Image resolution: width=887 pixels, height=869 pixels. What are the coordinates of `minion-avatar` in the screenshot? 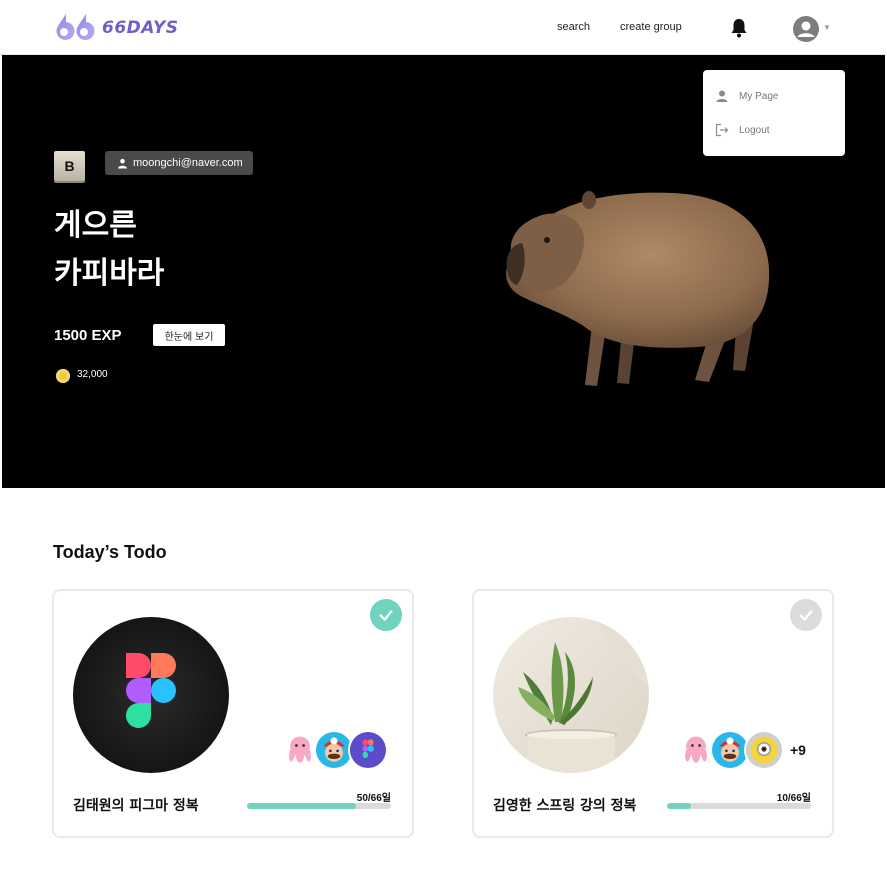 It's located at (764, 750).